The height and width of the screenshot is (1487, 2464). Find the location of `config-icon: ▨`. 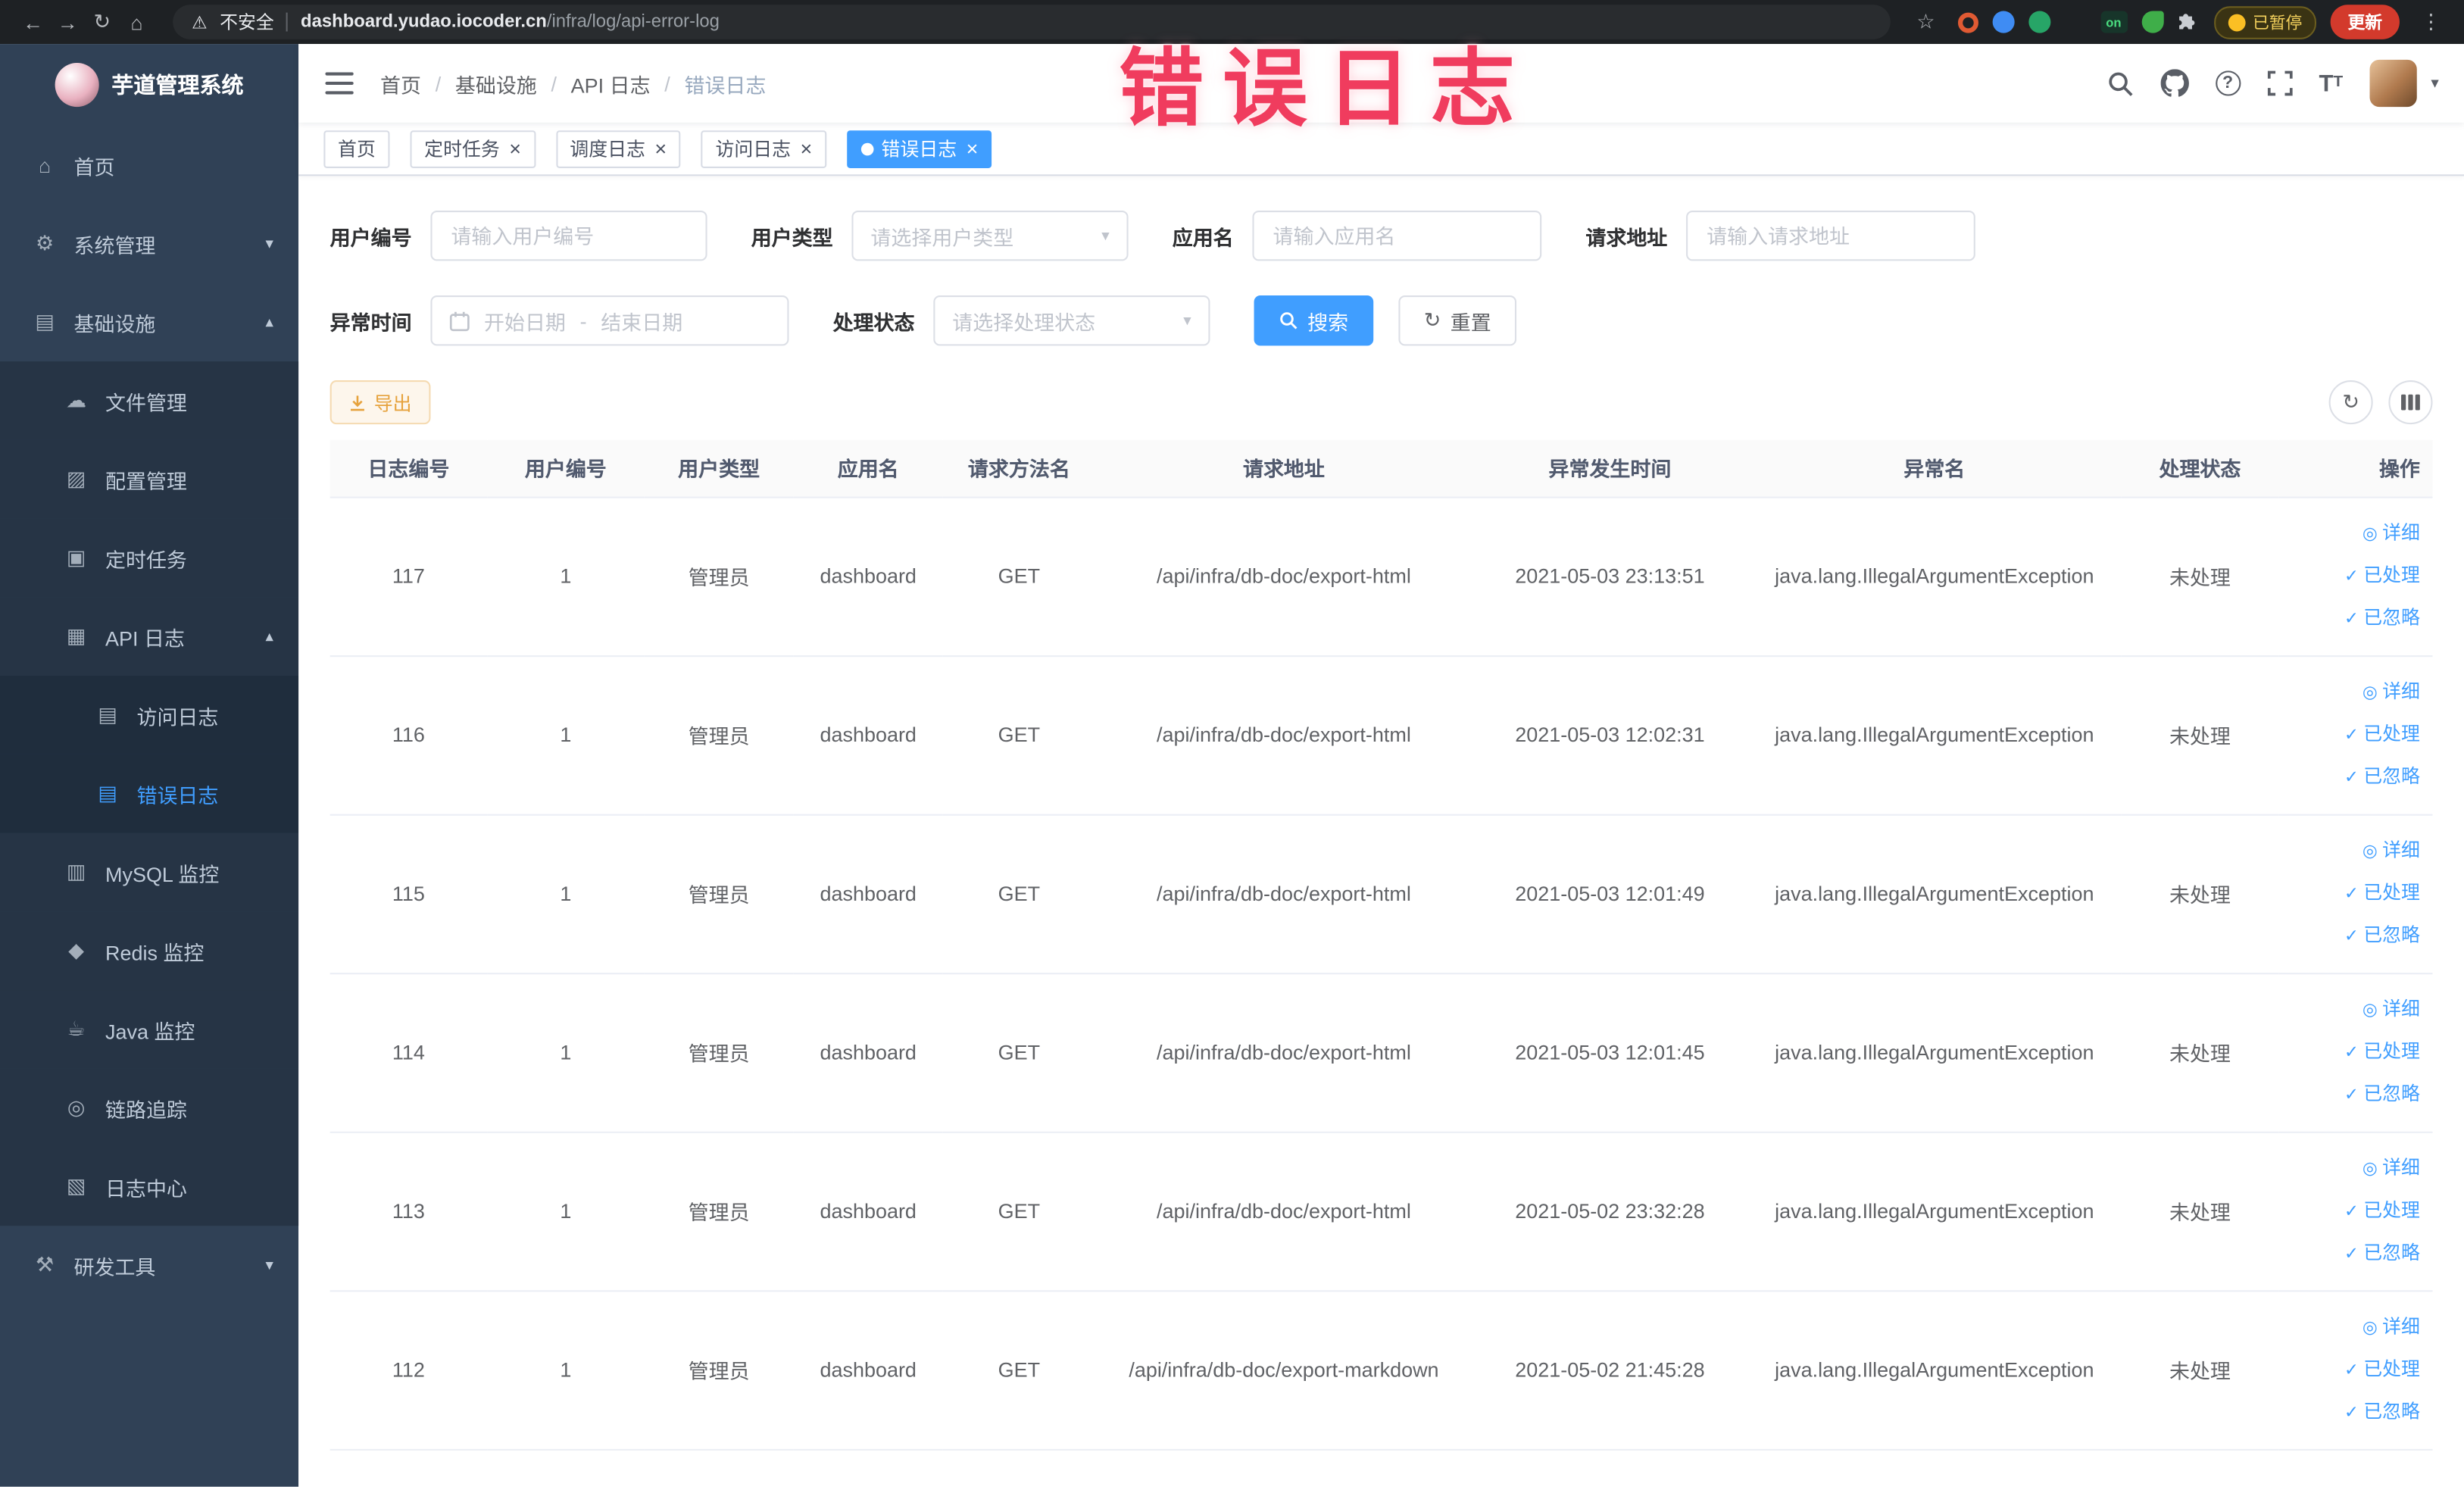

config-icon: ▨ is located at coordinates (76, 479).